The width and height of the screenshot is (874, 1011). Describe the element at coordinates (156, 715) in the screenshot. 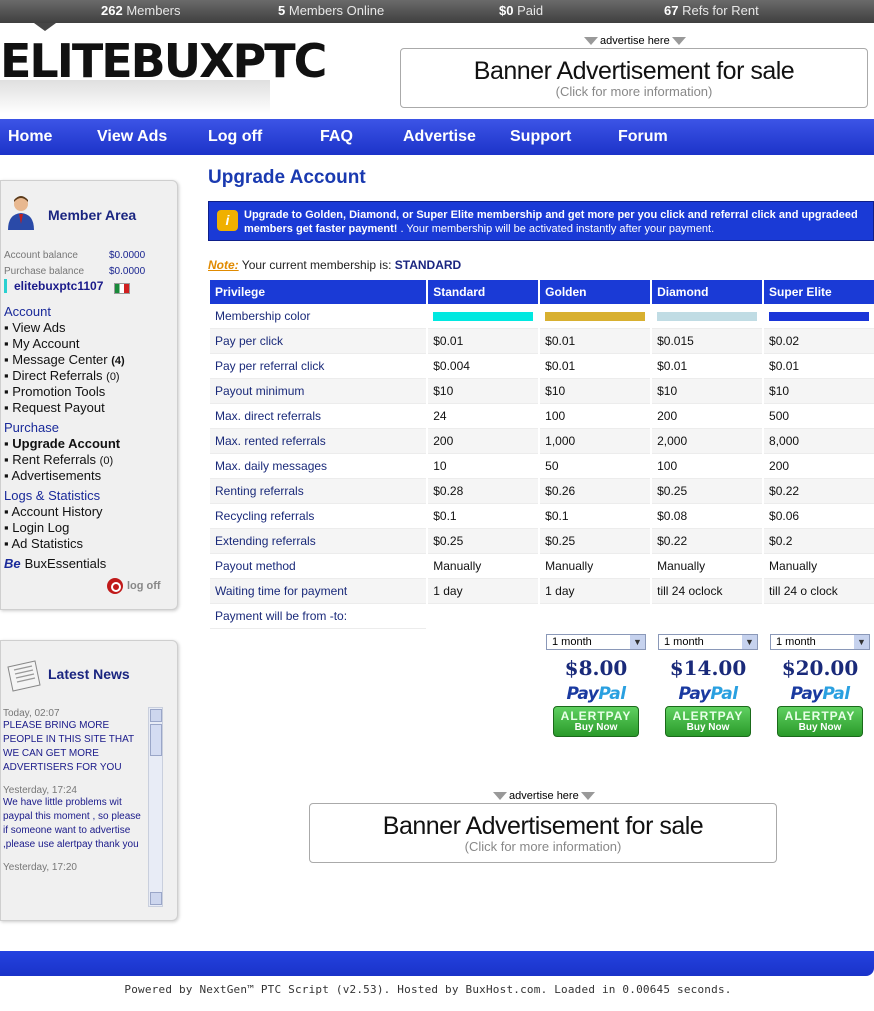

I see `scroll-up-icon` at that location.